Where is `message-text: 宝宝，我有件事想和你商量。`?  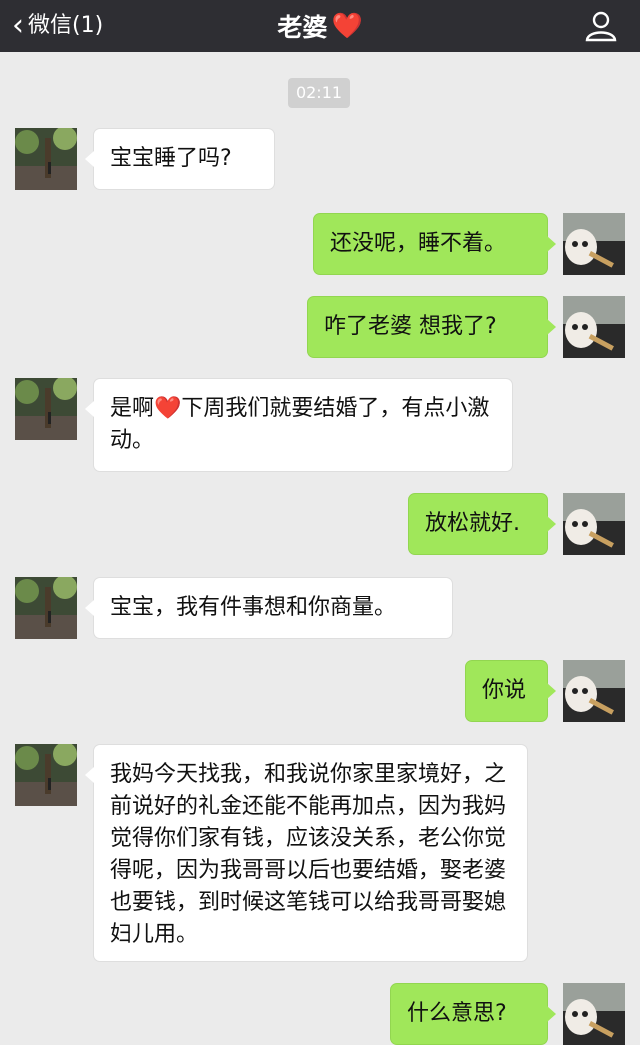
message-text: 宝宝，我有件事想和你商量。 is located at coordinates (253, 607).